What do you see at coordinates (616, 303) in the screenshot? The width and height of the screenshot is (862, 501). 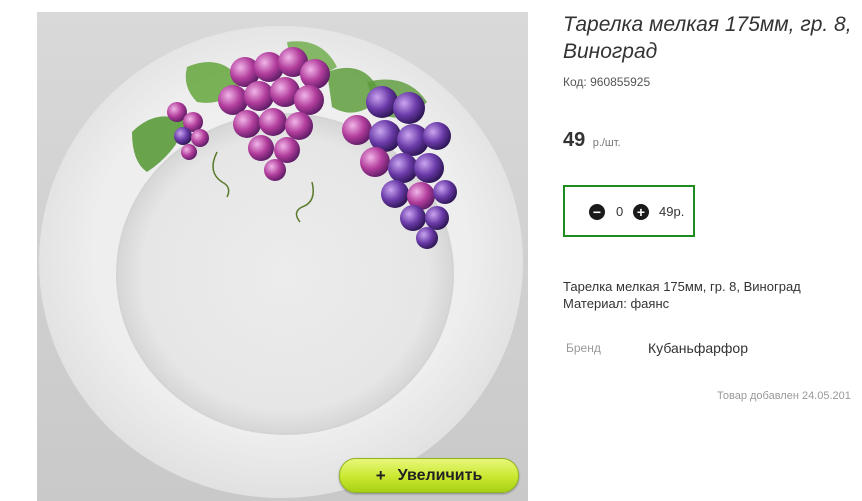 I see `material-line: Материал: фаянс` at bounding box center [616, 303].